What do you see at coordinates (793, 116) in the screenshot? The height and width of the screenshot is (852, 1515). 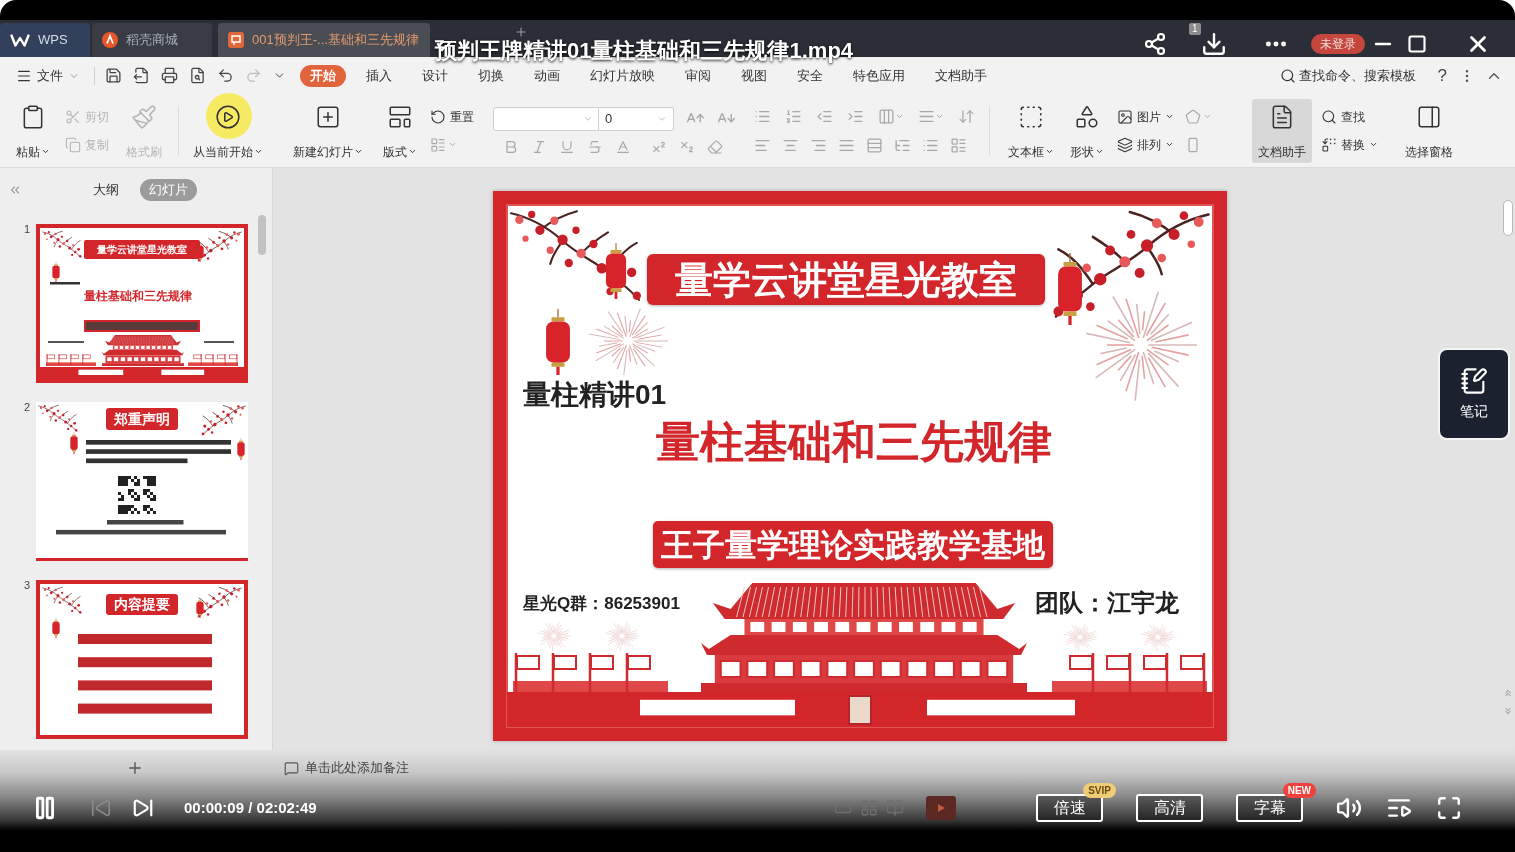 I see `numbered-list-icon` at bounding box center [793, 116].